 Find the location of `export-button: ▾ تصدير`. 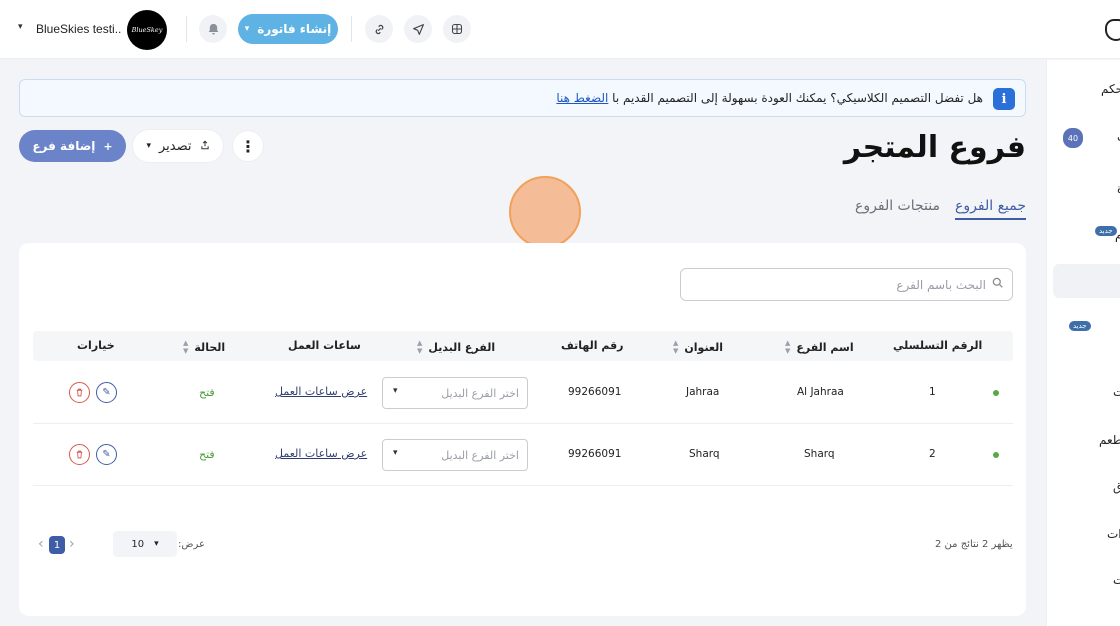

export-button: ▾ تصدير is located at coordinates (178, 146).